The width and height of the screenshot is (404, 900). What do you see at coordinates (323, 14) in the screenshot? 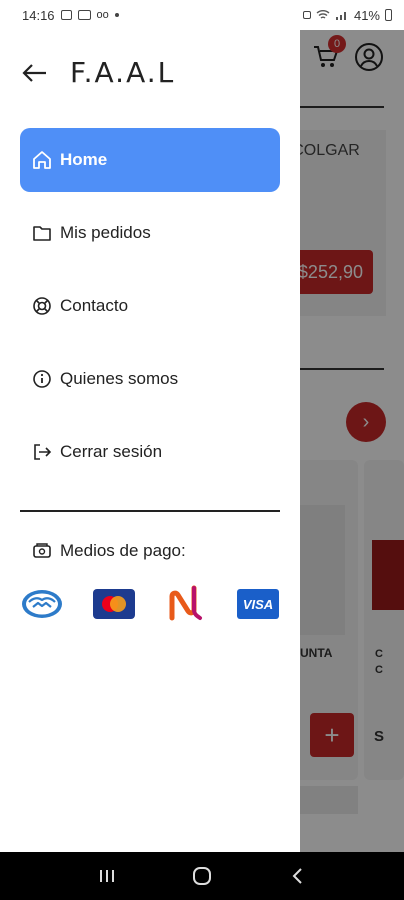
I see `wifi-icon` at bounding box center [323, 14].